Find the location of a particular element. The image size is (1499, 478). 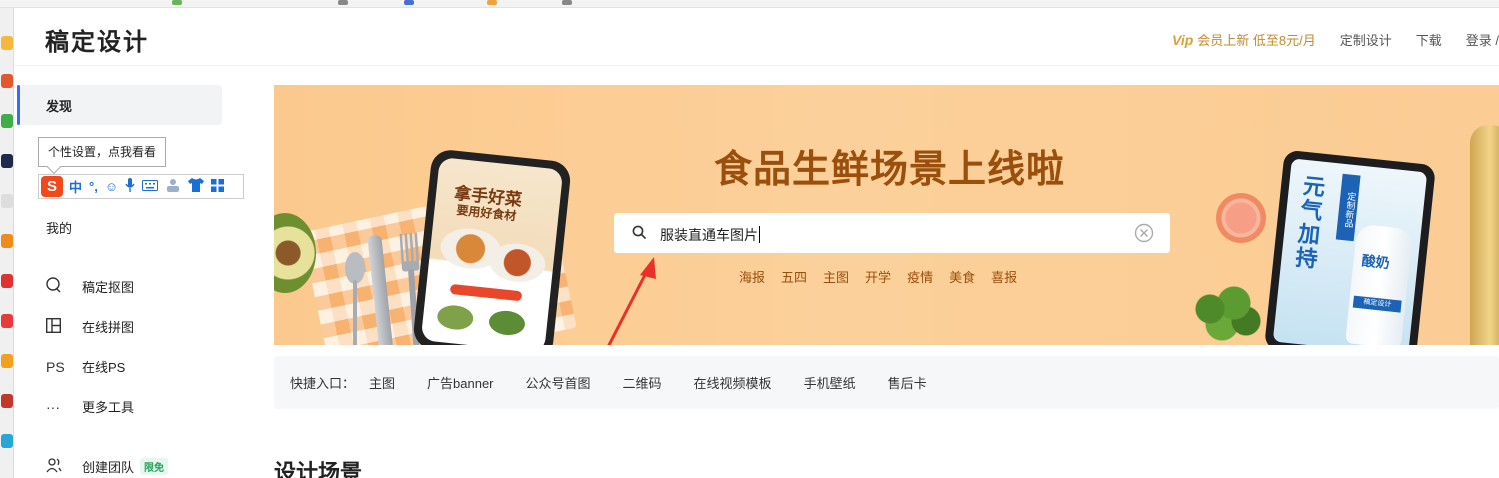

banner-title: 食品生鲜场景上线啦 is located at coordinates (890, 169).